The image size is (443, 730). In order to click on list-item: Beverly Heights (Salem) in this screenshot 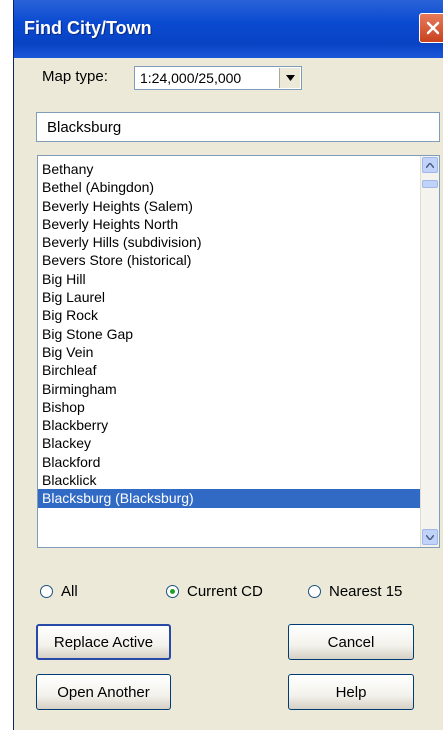, I will do `click(230, 206)`.